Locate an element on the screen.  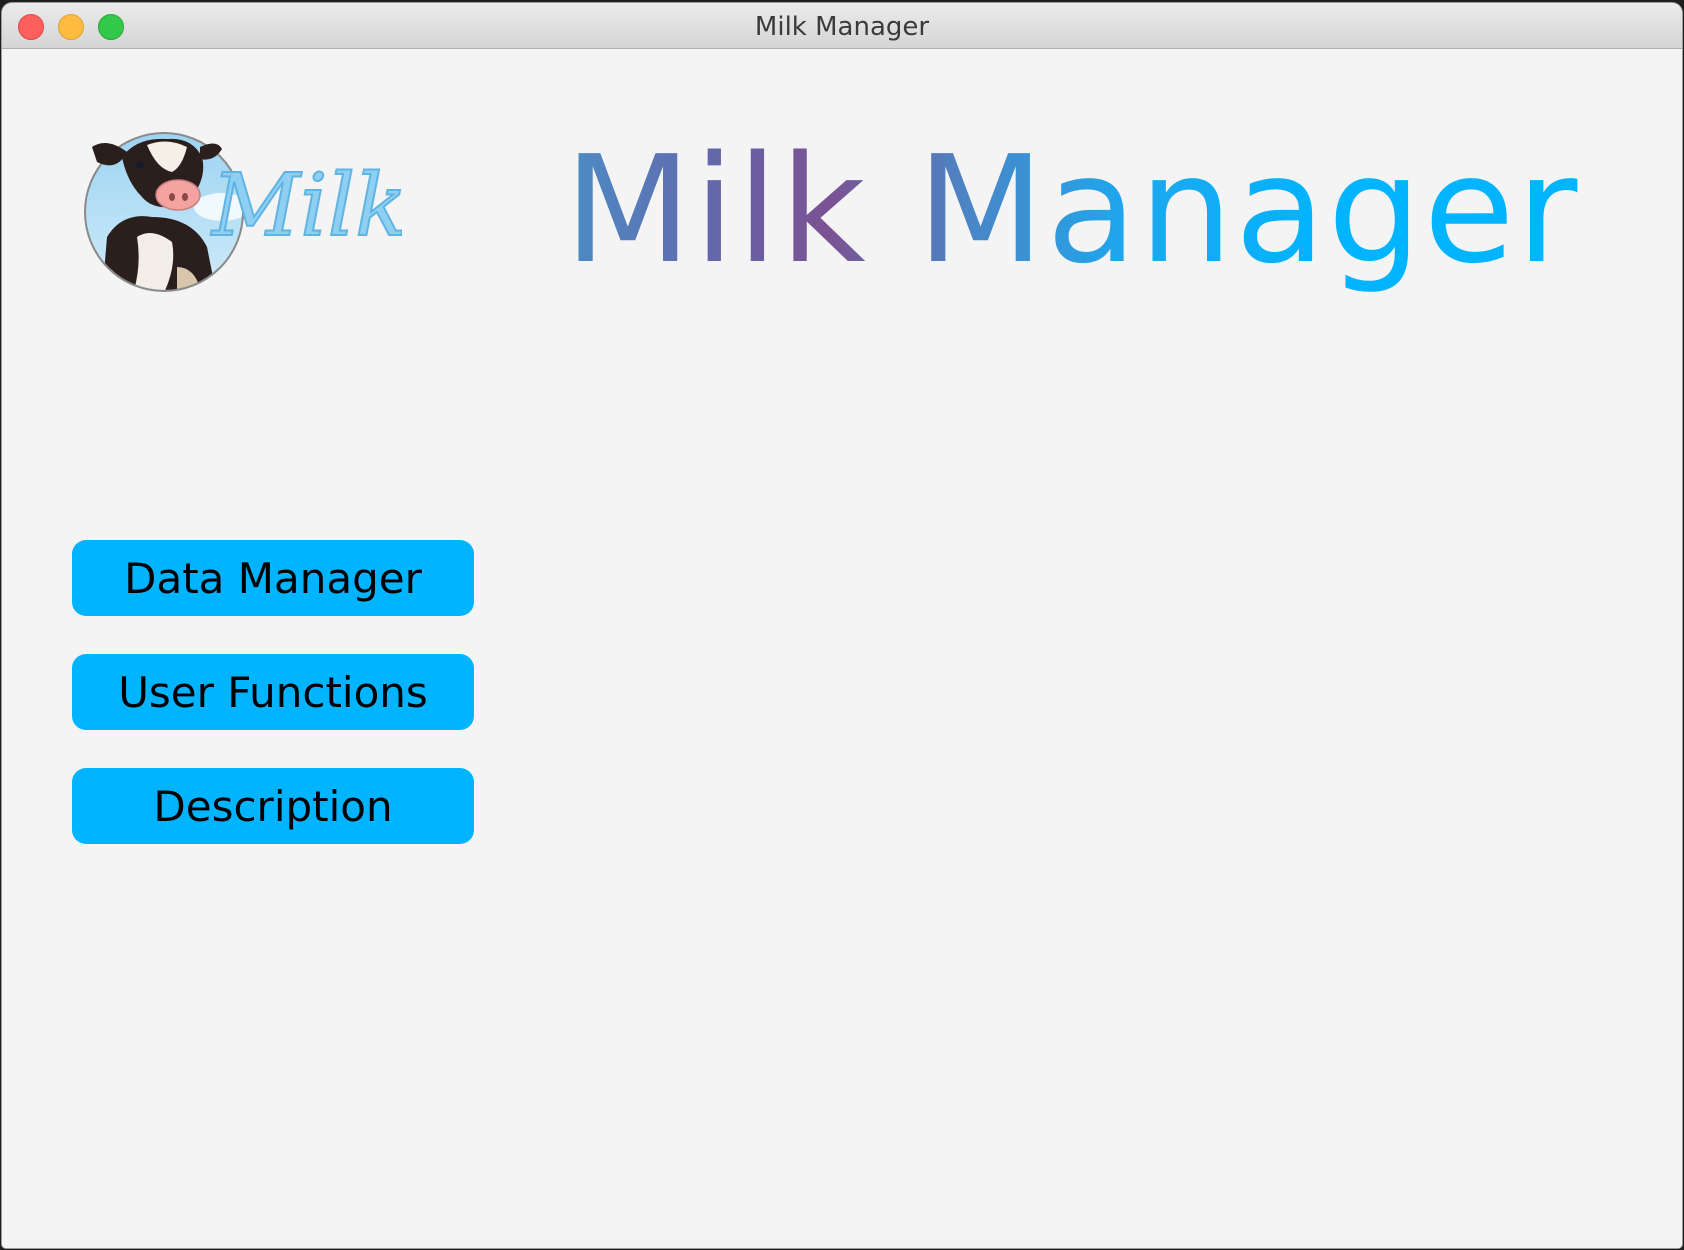
data-manager-button: Data Manager is located at coordinates (273, 578).